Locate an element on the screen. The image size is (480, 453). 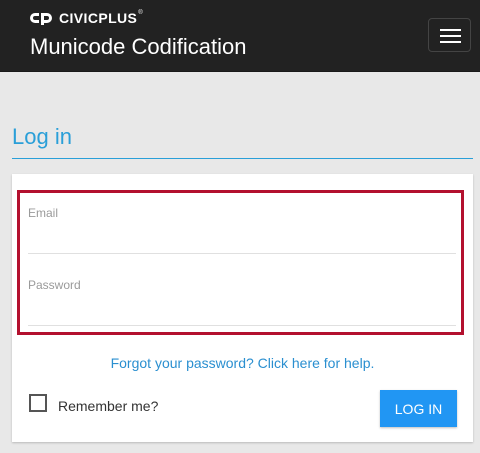
password-field is located at coordinates (242, 309).